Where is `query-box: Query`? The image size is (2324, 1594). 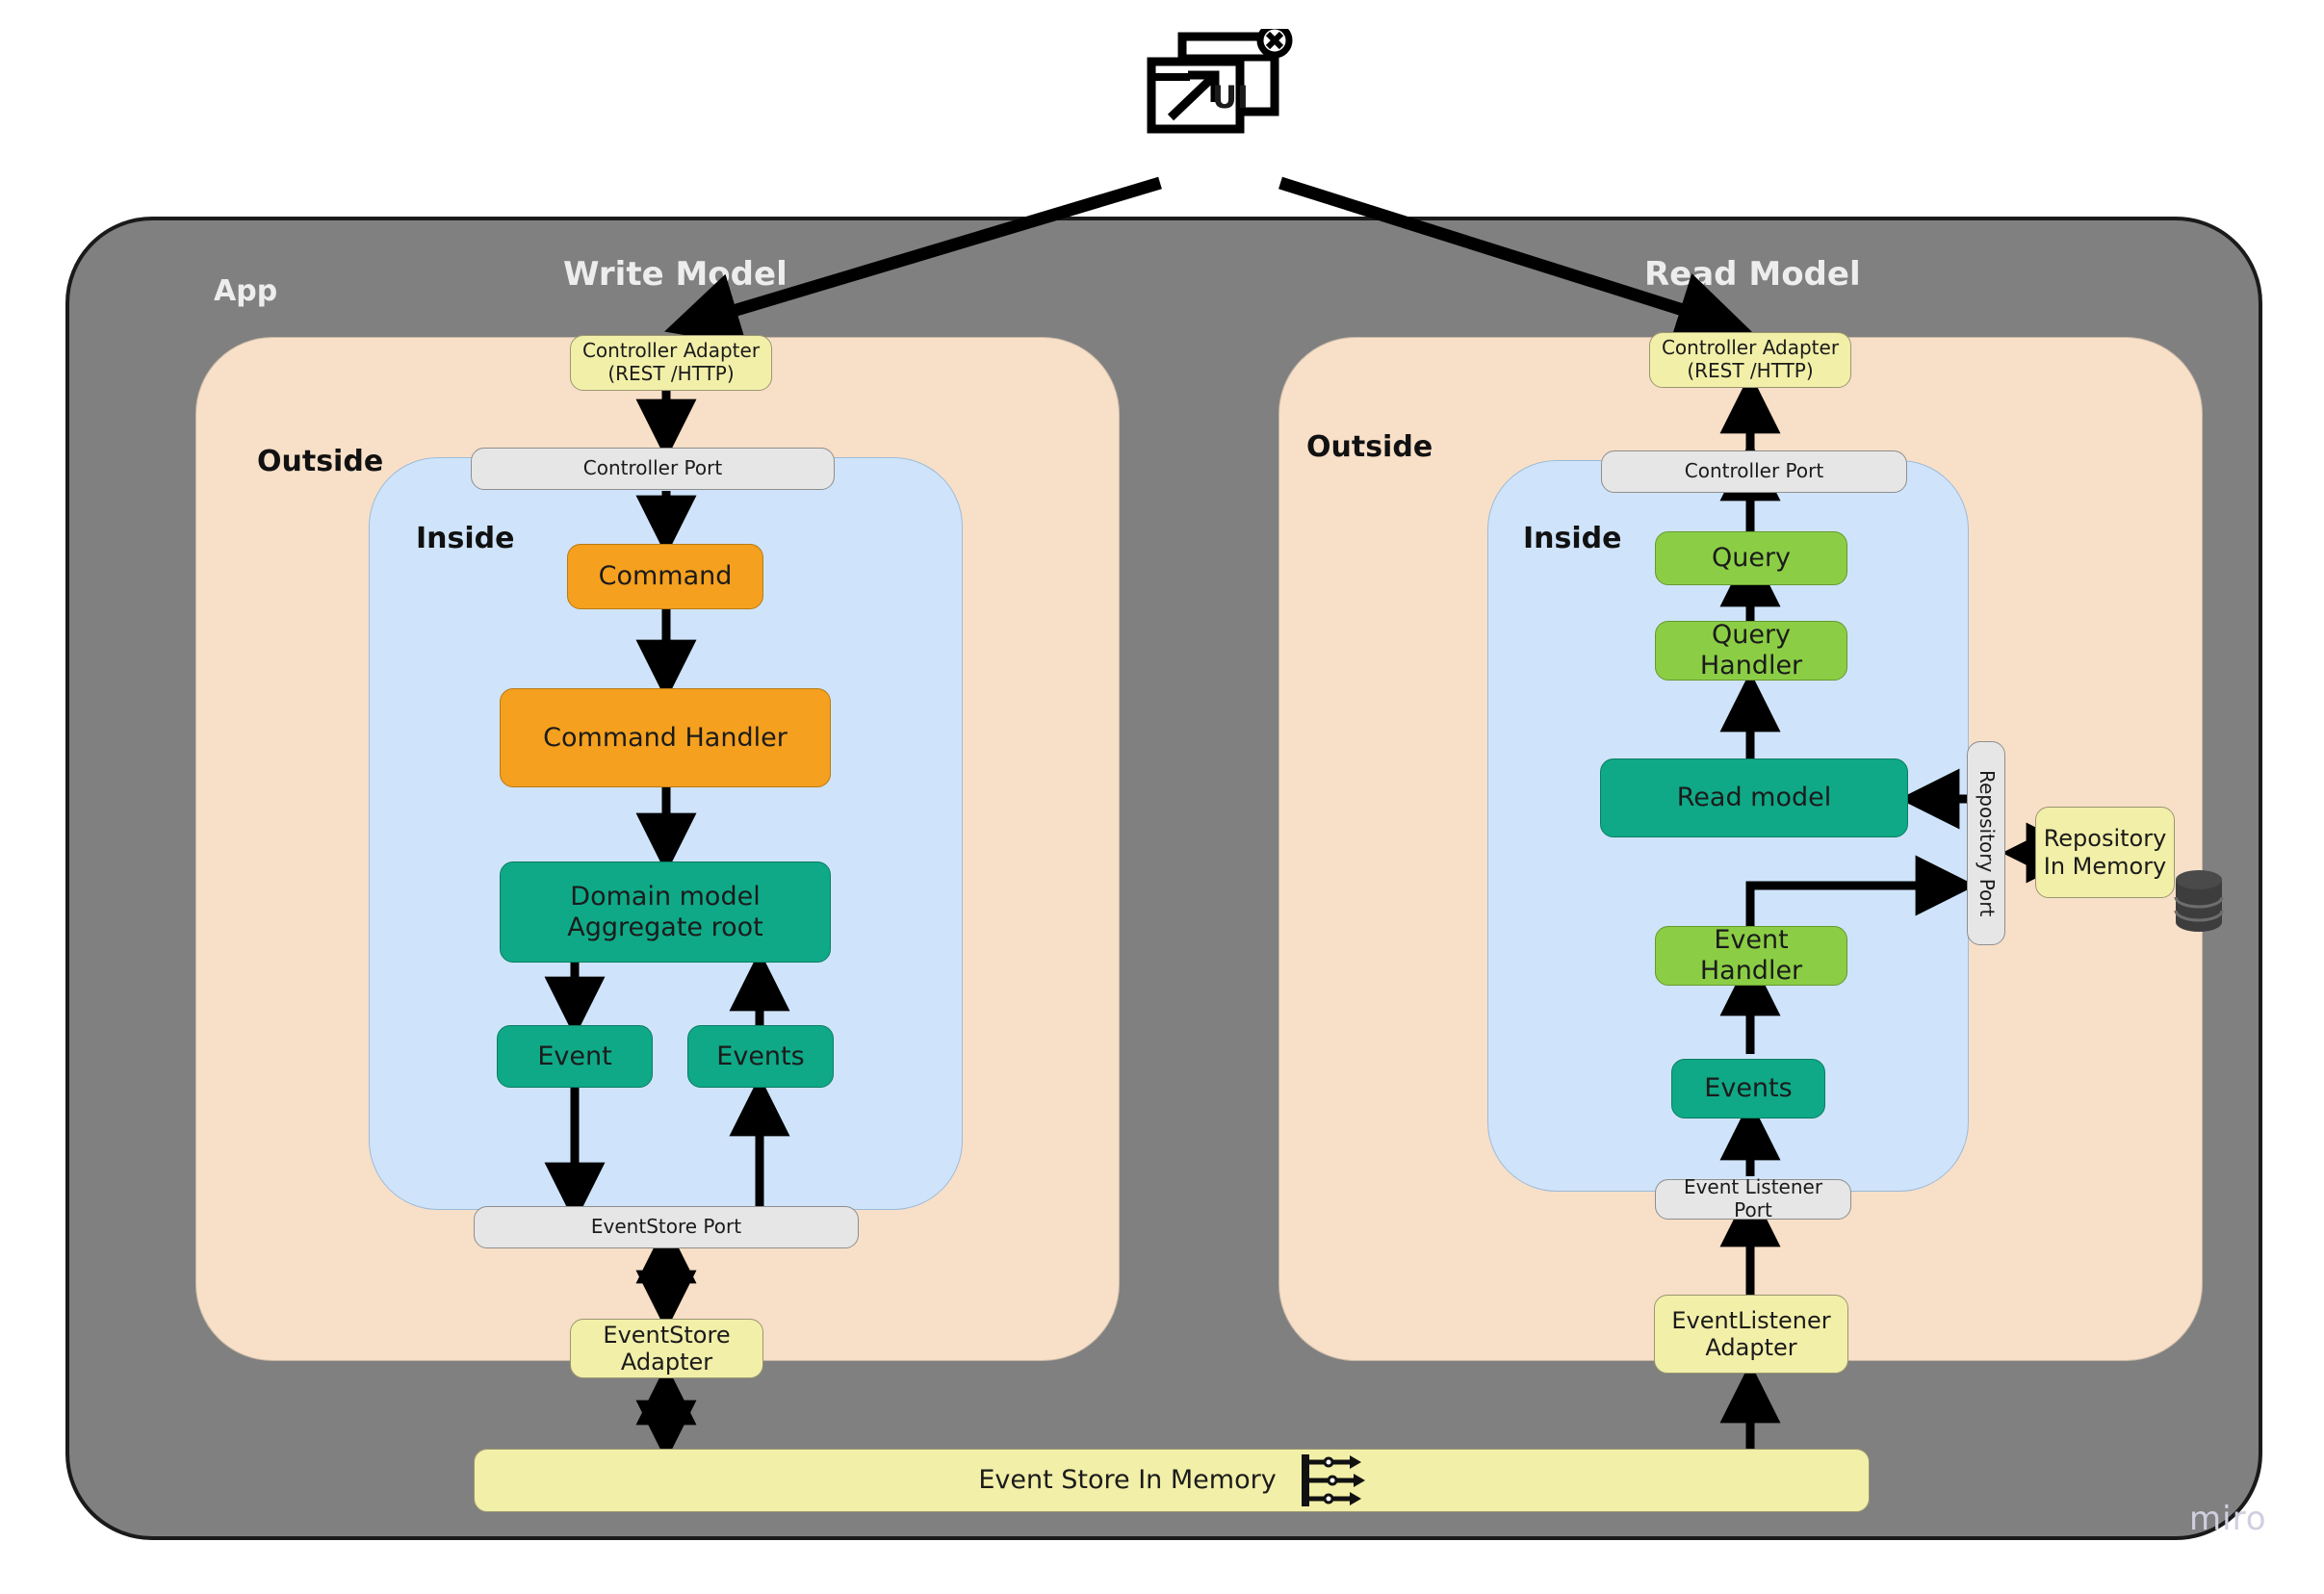
query-box: Query is located at coordinates (1751, 558).